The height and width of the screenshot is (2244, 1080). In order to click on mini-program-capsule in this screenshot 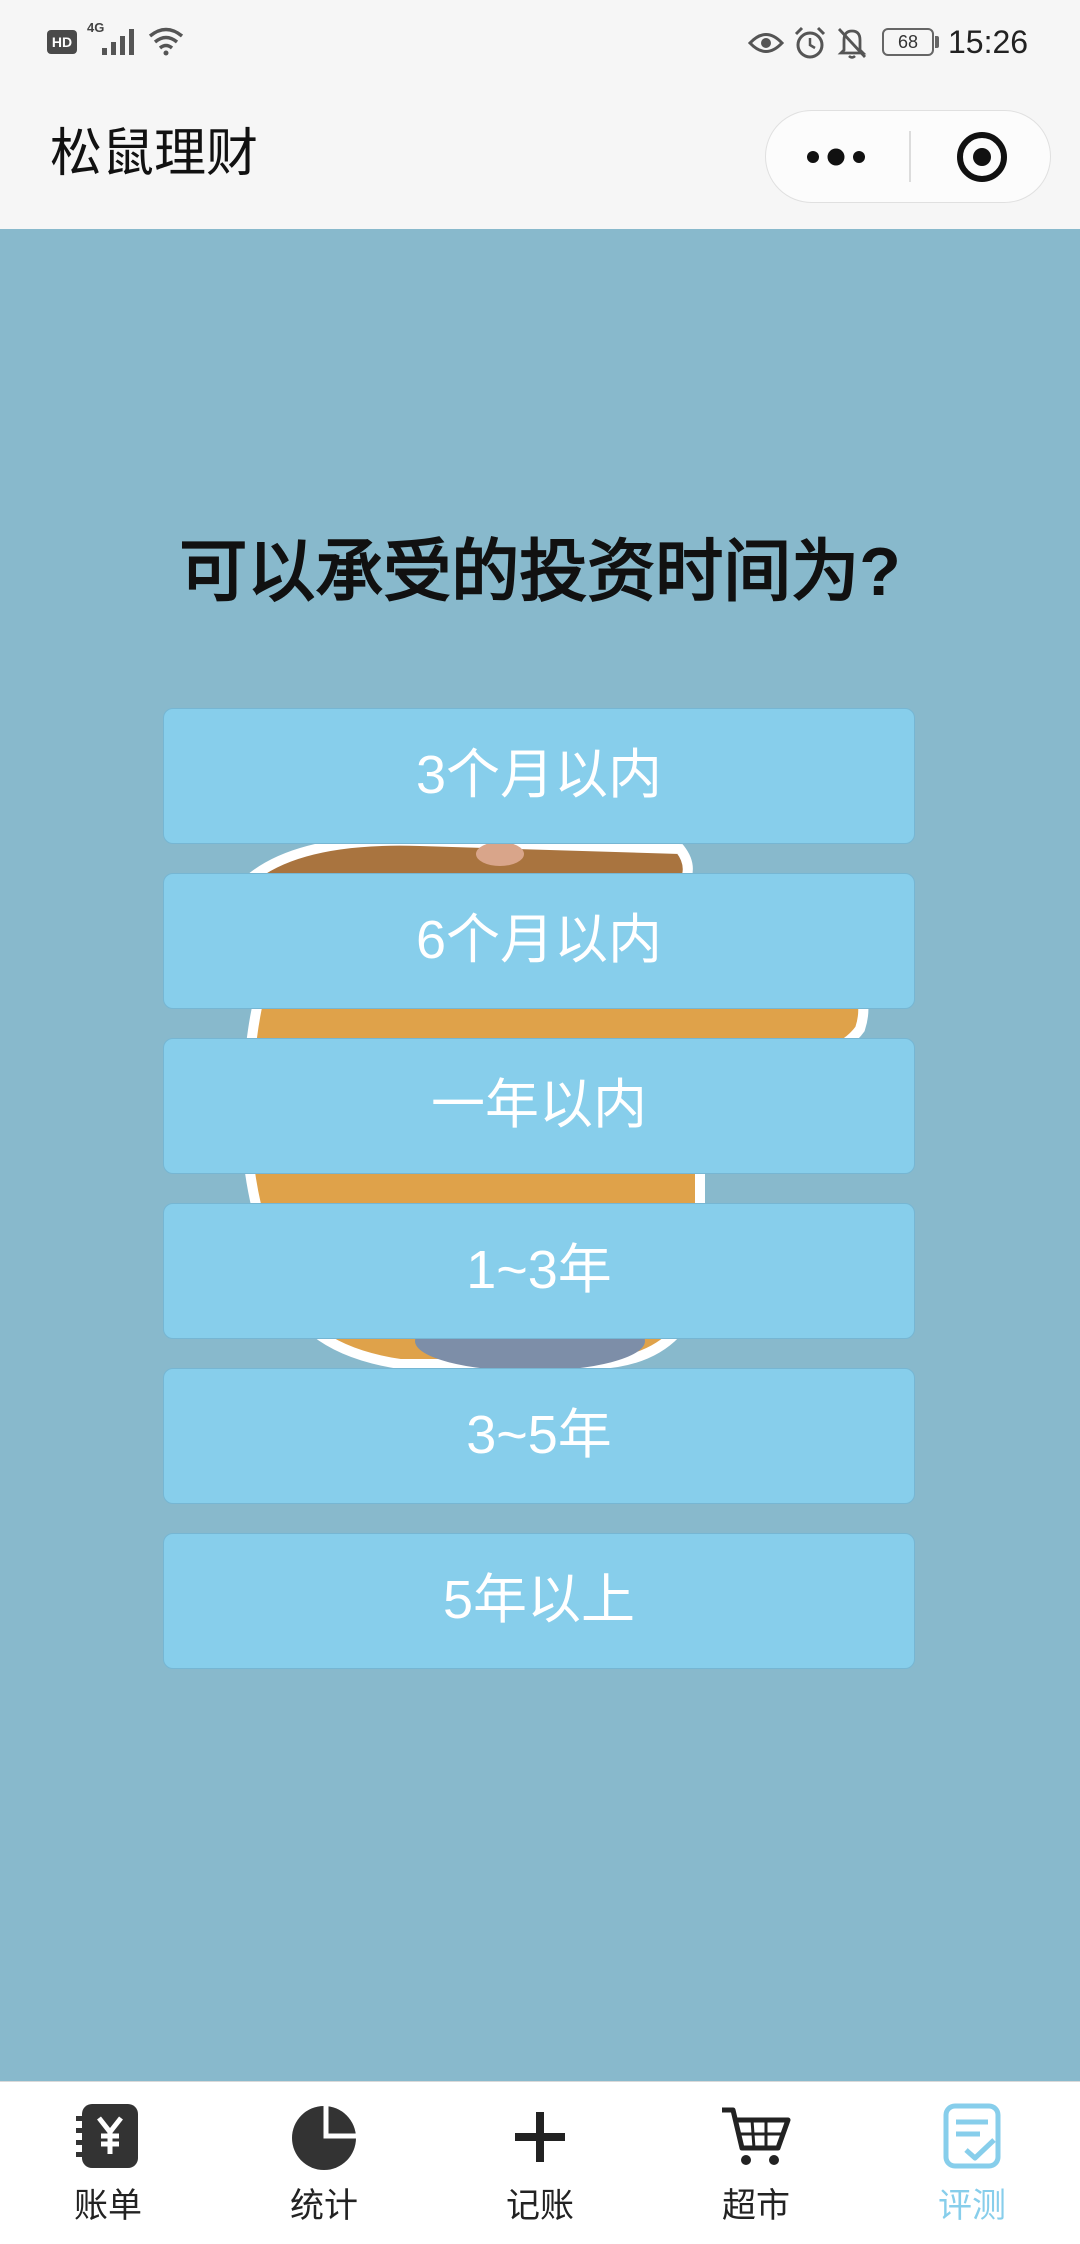, I will do `click(908, 156)`.